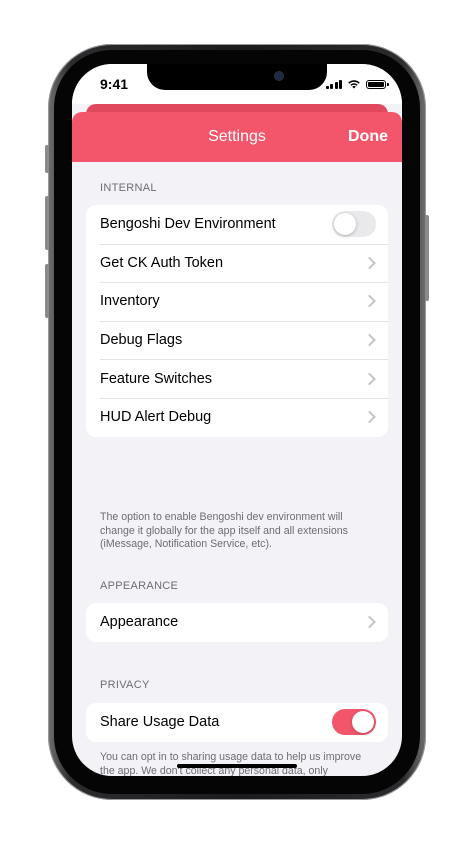 The width and height of the screenshot is (474, 842). What do you see at coordinates (377, 84) in the screenshot?
I see `battery-icon` at bounding box center [377, 84].